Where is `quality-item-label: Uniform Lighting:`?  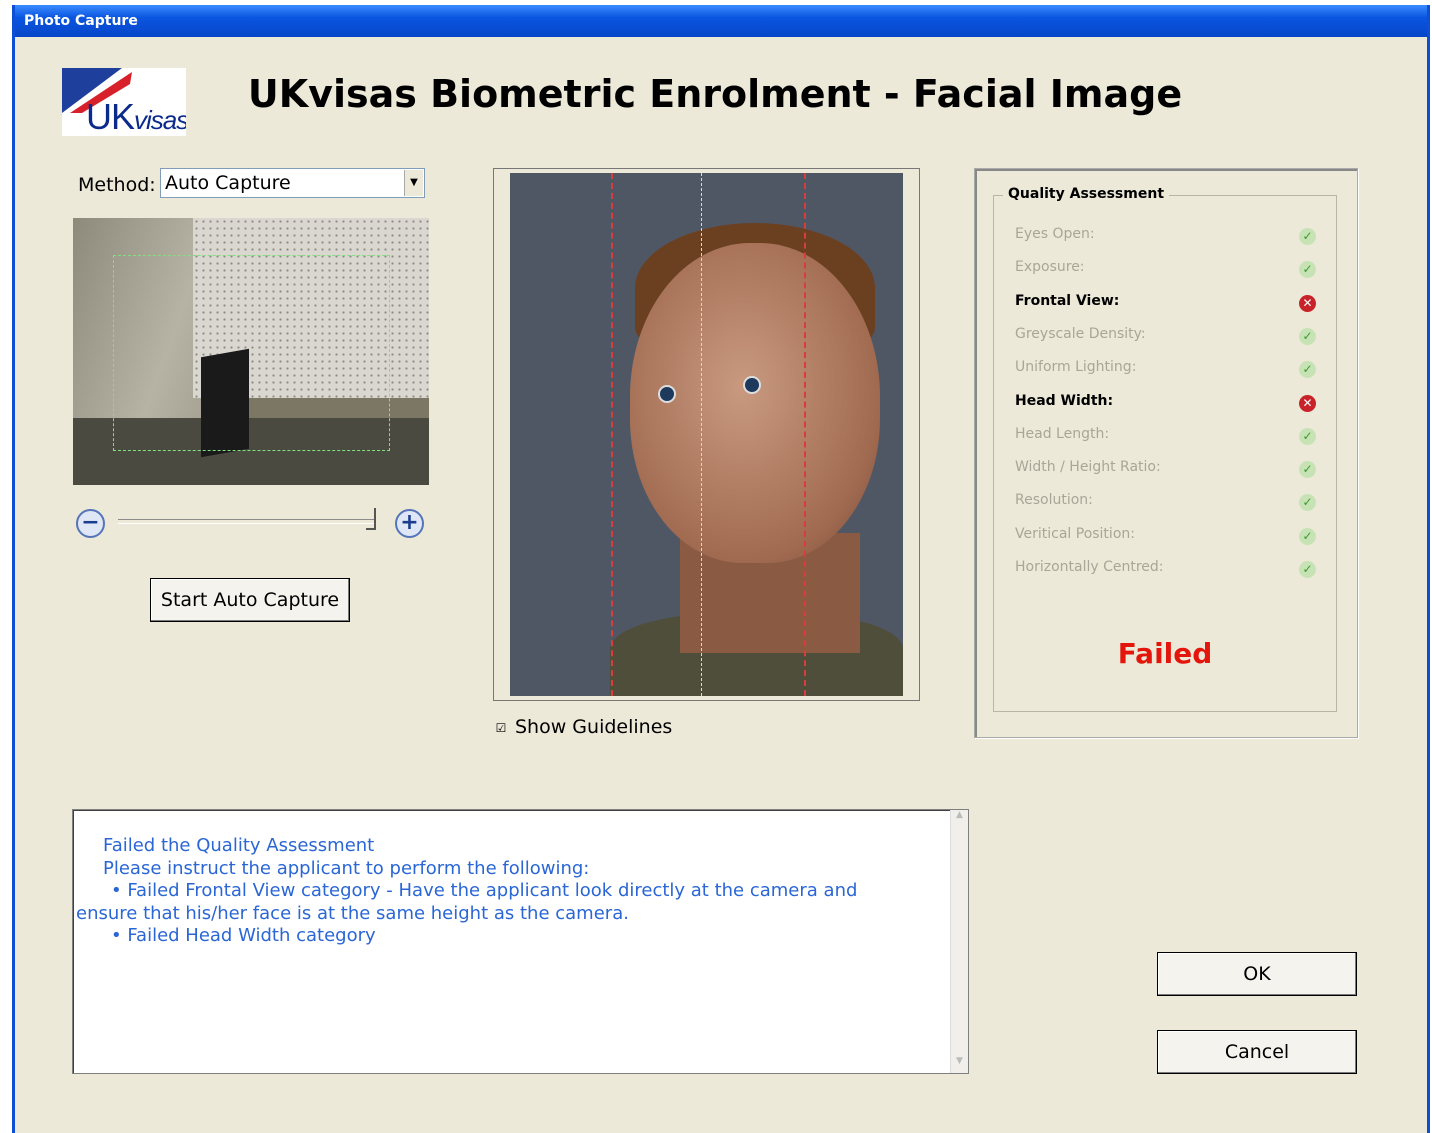 quality-item-label: Uniform Lighting: is located at coordinates (1076, 367).